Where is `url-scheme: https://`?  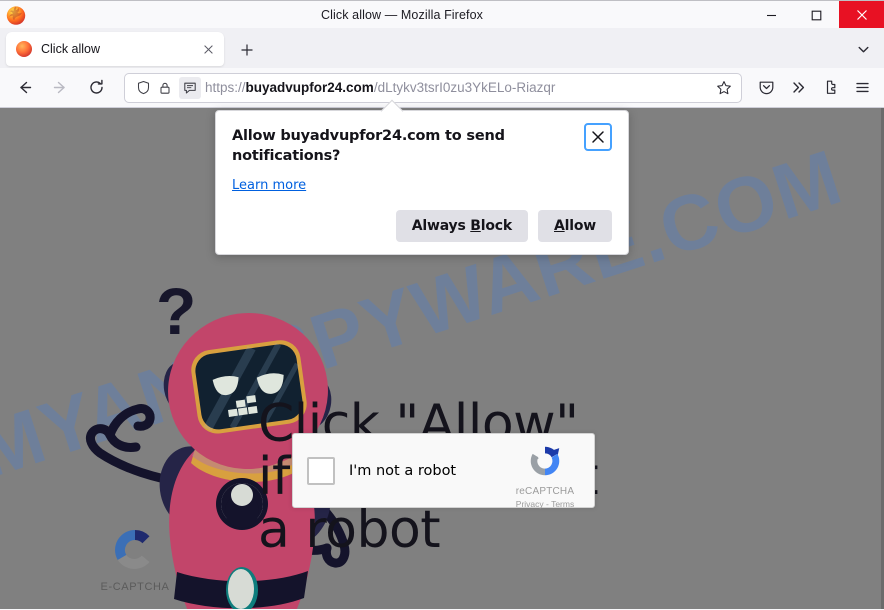
url-scheme: https:// is located at coordinates (225, 87).